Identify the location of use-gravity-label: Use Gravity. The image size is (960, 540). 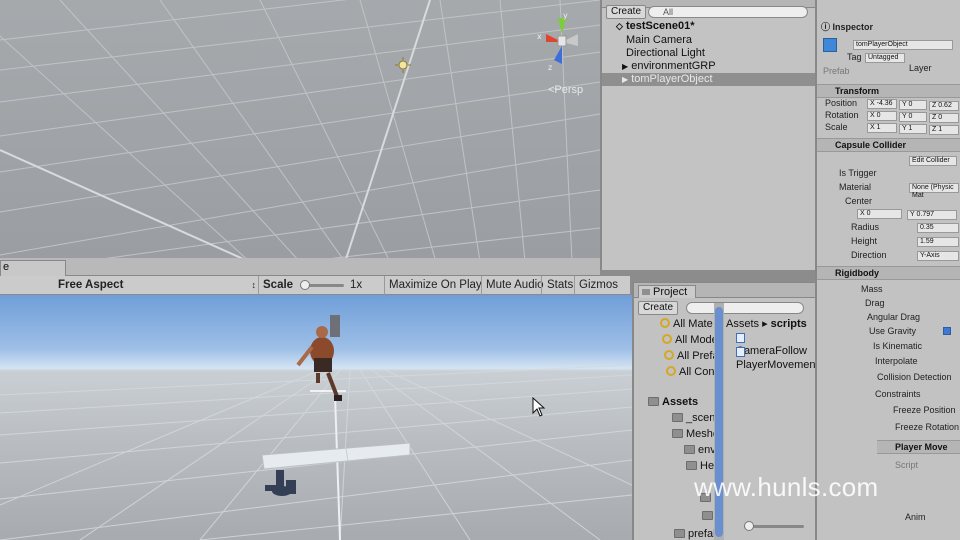
(893, 331).